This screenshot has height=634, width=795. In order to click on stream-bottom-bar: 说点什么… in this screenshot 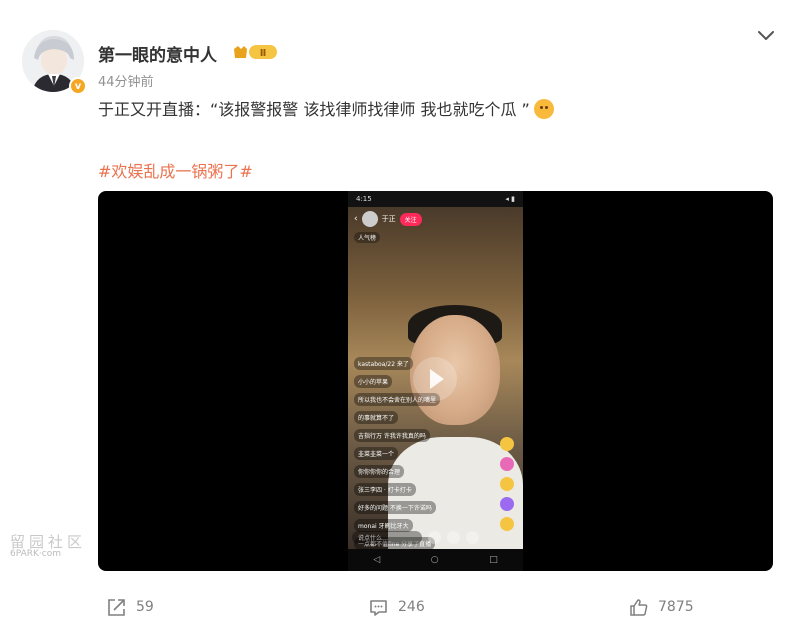, I will do `click(435, 537)`.